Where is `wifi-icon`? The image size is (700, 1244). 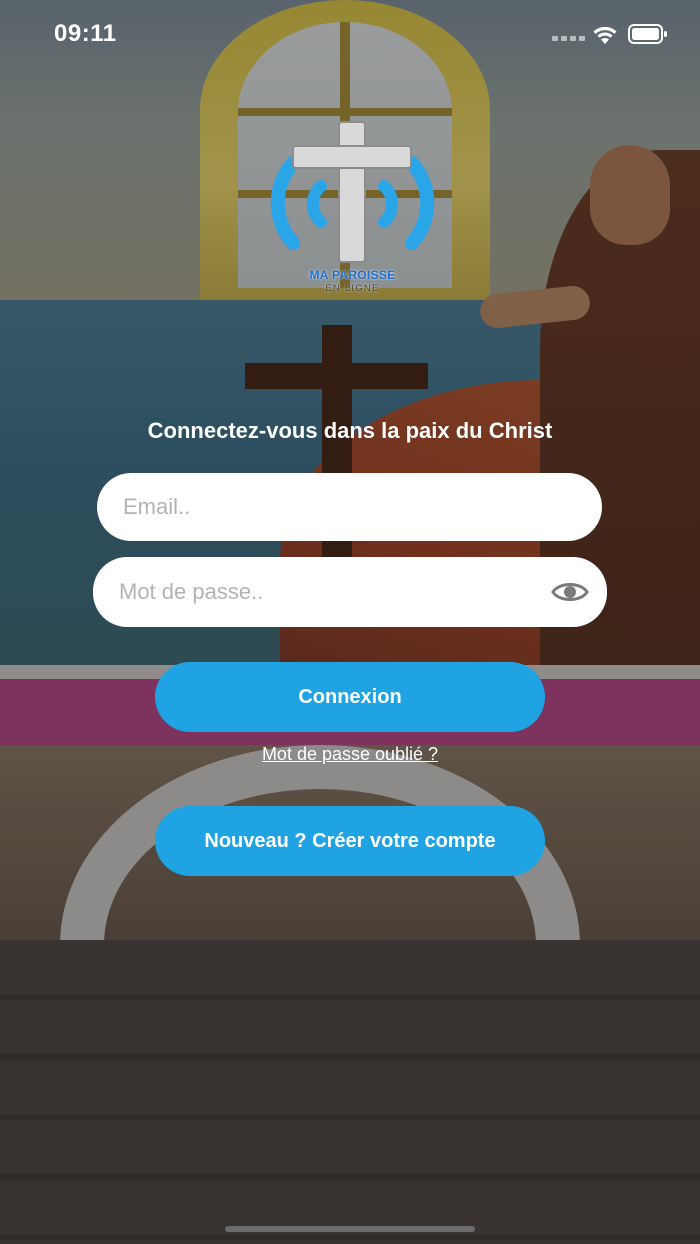 wifi-icon is located at coordinates (605, 35).